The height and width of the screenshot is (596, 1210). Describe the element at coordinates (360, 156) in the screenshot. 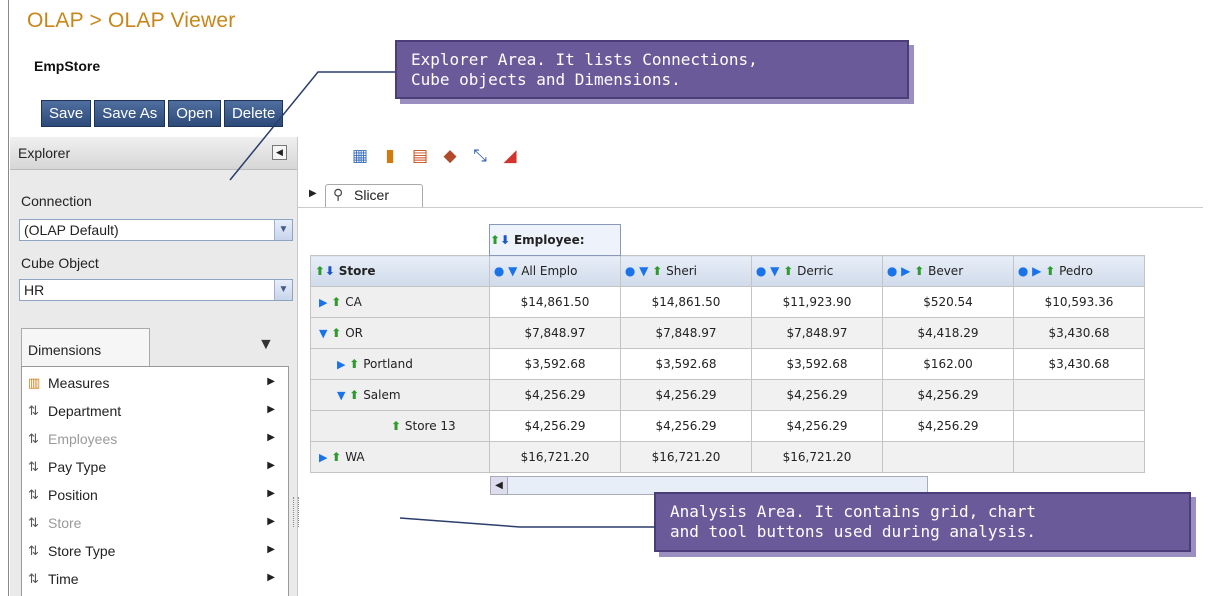

I see `grid-view-icon: ▦` at that location.